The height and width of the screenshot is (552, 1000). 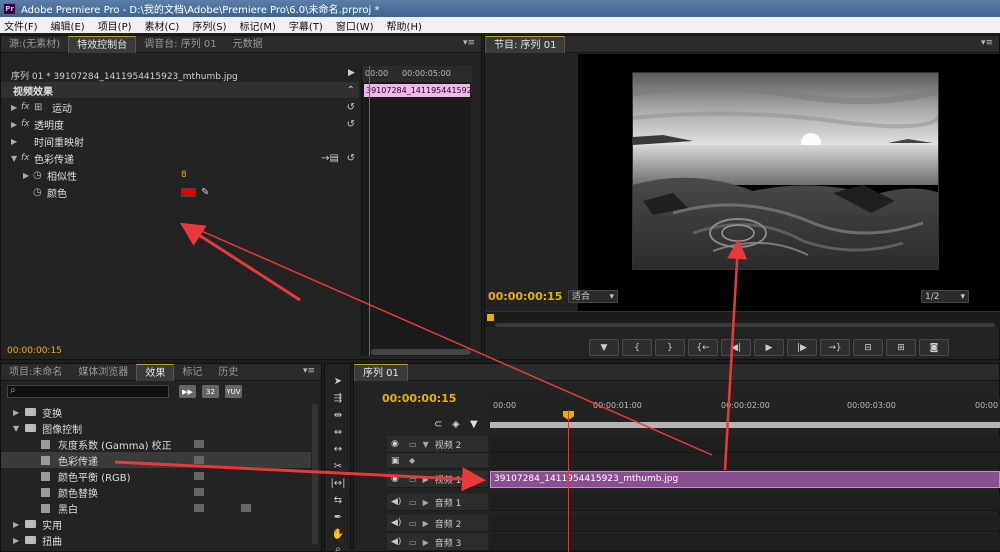 I want to click on hand-tool-icon: ✋, so click(x=338, y=534).